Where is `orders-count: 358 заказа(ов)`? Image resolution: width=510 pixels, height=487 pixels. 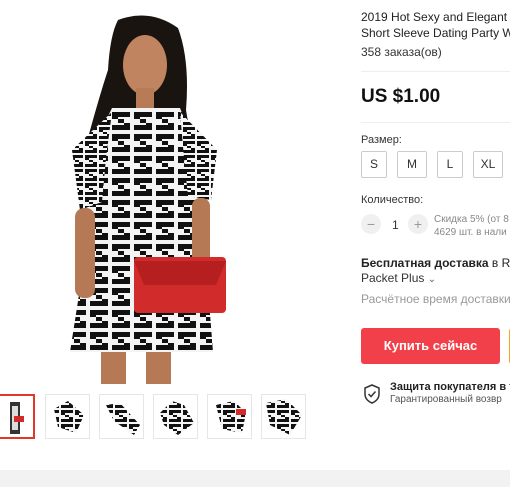
orders-count: 358 заказа(ов) is located at coordinates (401, 52).